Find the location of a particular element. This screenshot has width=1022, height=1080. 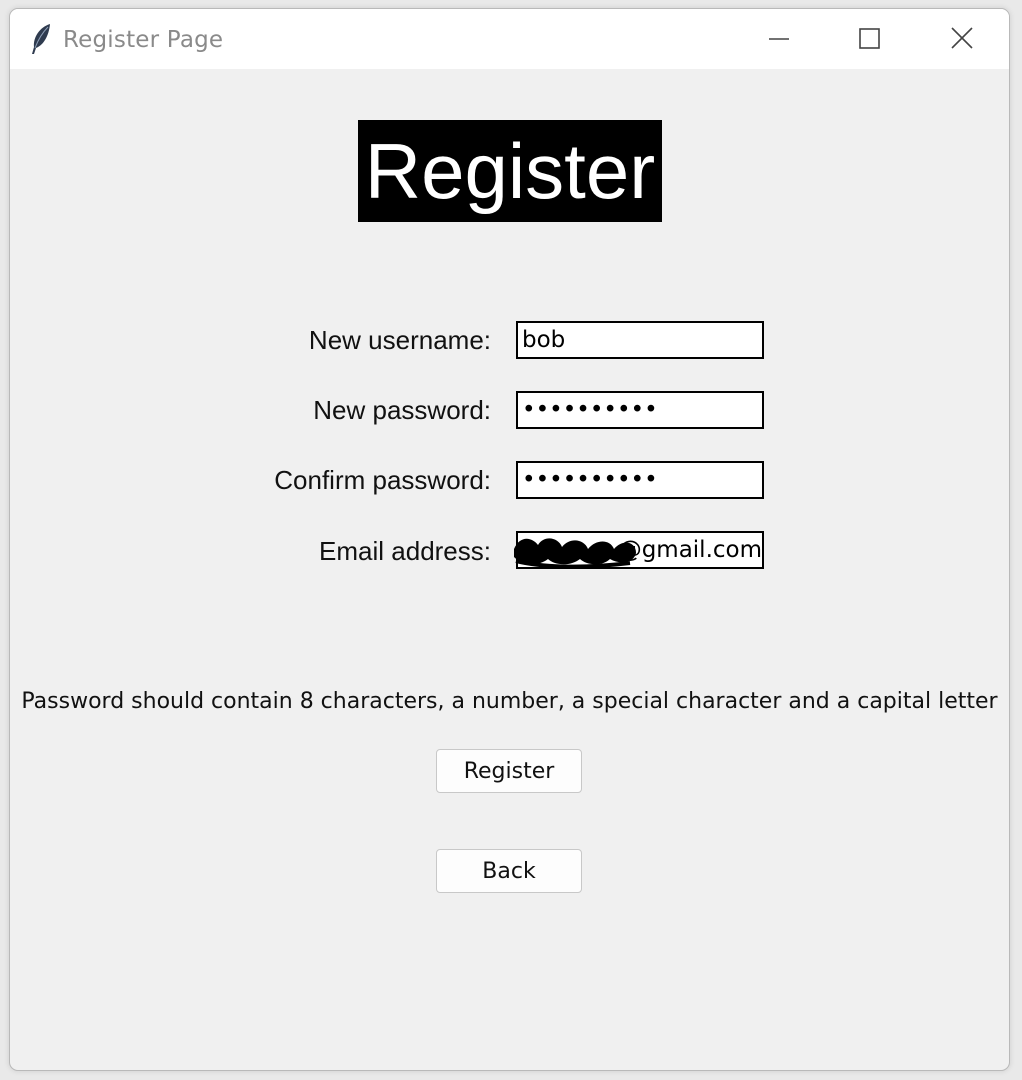

email-label: Email address: is located at coordinates (405, 551).